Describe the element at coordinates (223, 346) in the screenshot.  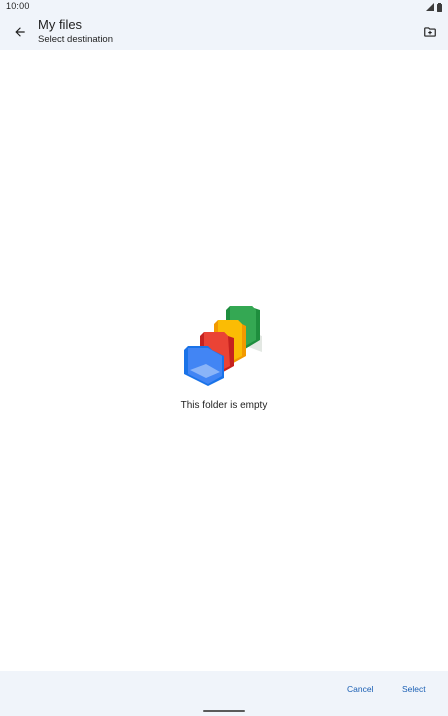
I see `empty-folders-illustration` at that location.